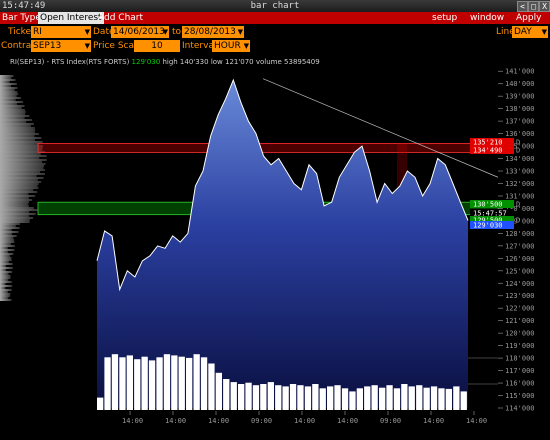 This screenshot has width=550, height=440. Describe the element at coordinates (213, 32) in the screenshot. I see `date-to-field: 28/08/2013 ▼` at that location.